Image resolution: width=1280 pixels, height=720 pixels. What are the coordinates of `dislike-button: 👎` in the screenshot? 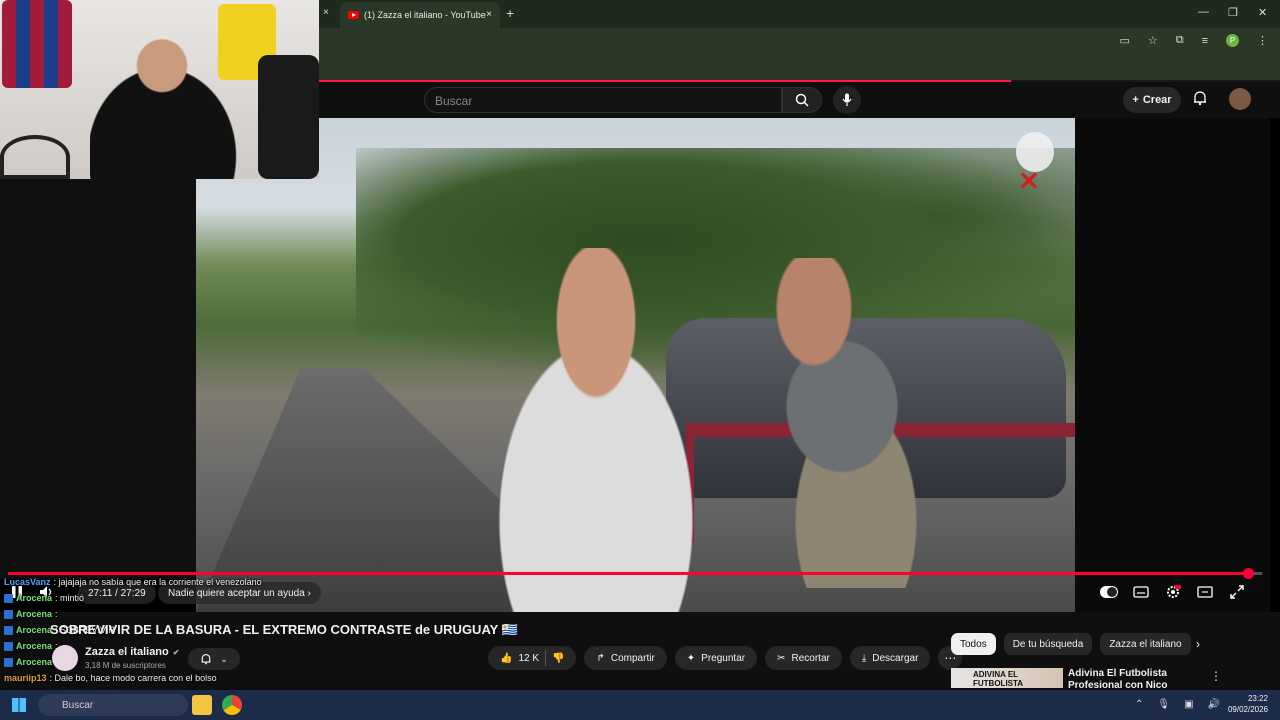 It's located at (558, 658).